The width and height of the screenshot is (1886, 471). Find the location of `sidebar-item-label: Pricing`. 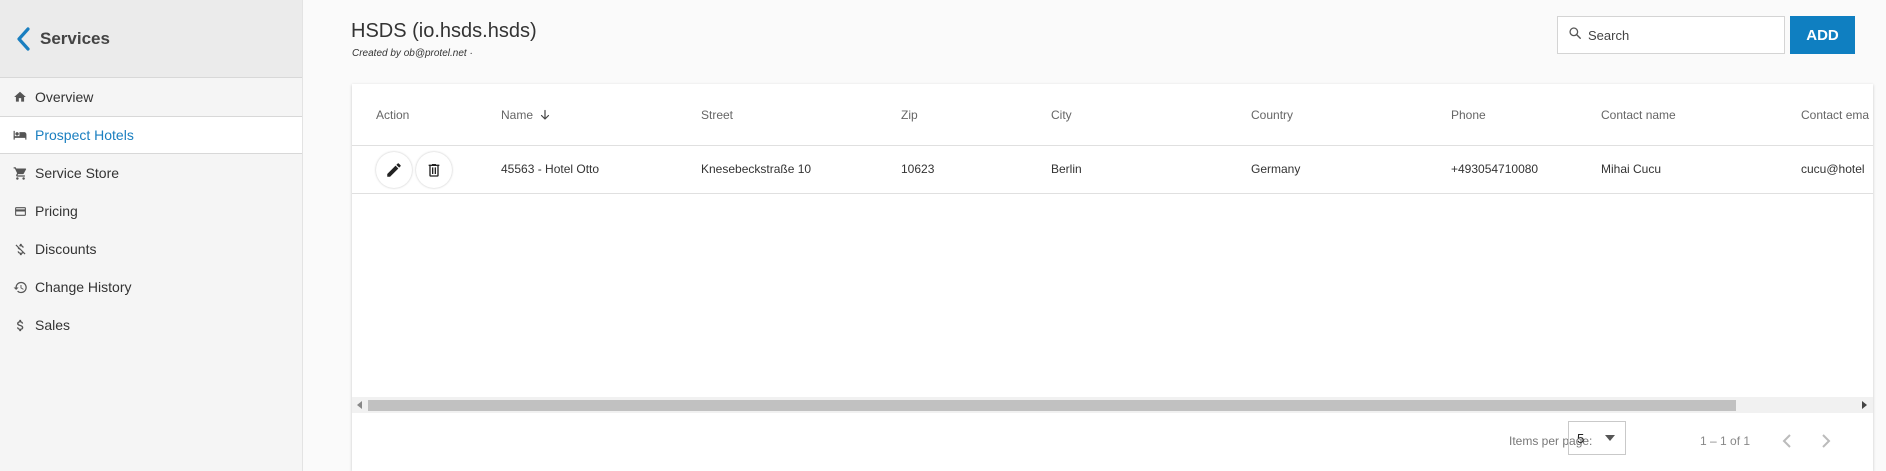

sidebar-item-label: Pricing is located at coordinates (56, 211).